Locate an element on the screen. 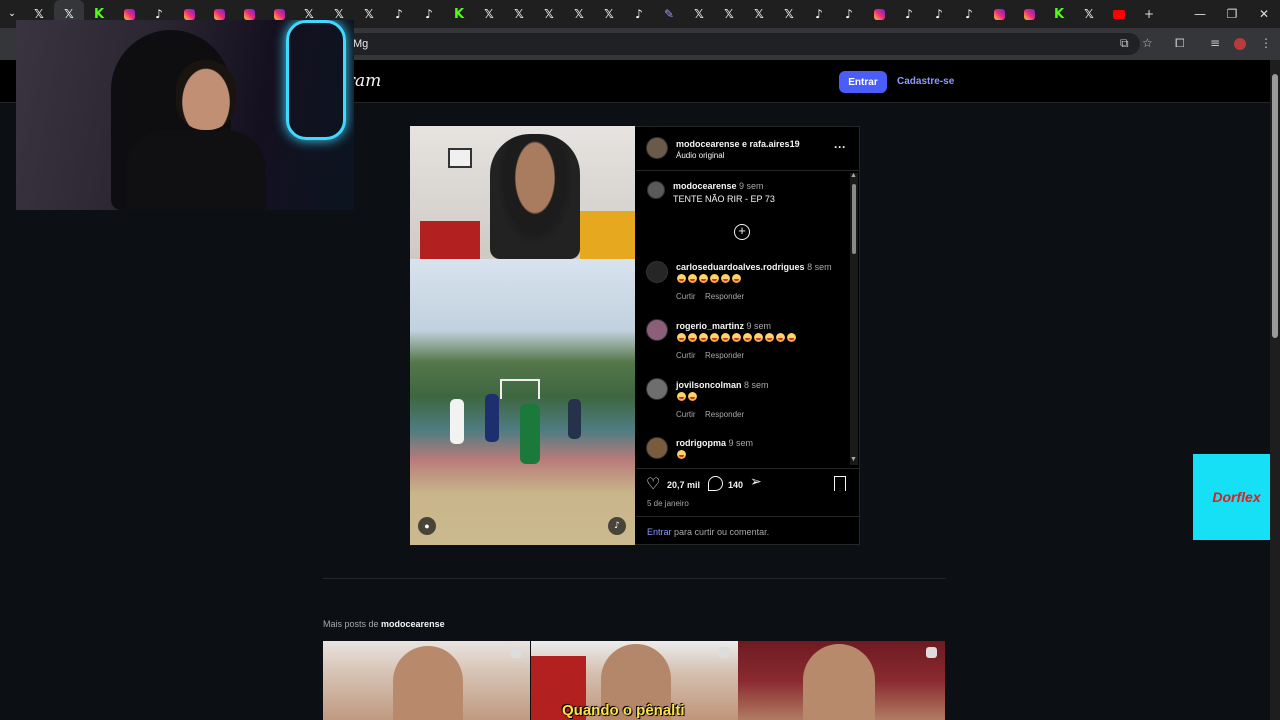  login-button: Entrar is located at coordinates (863, 82).